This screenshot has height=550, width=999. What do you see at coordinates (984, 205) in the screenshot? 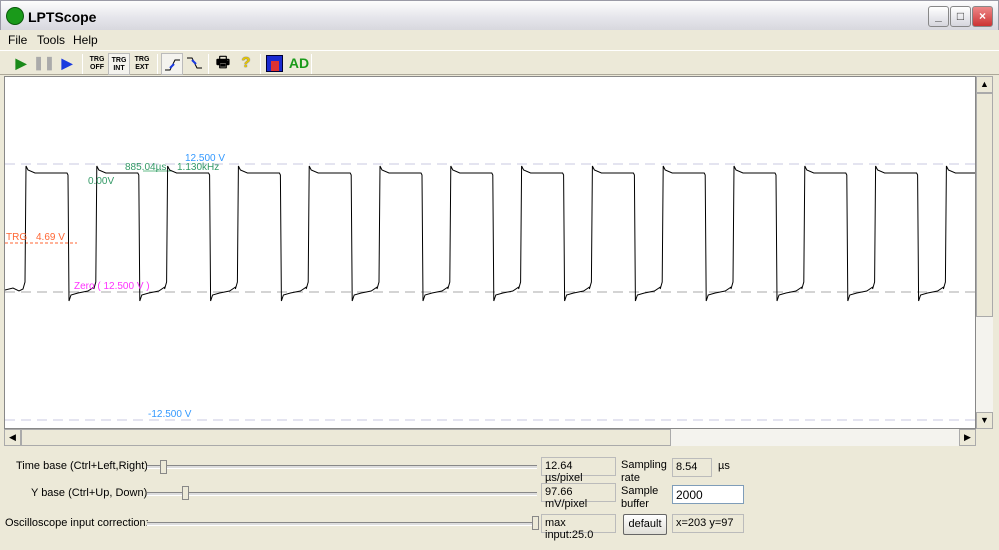
I see `vertical-scroll-thumb` at bounding box center [984, 205].